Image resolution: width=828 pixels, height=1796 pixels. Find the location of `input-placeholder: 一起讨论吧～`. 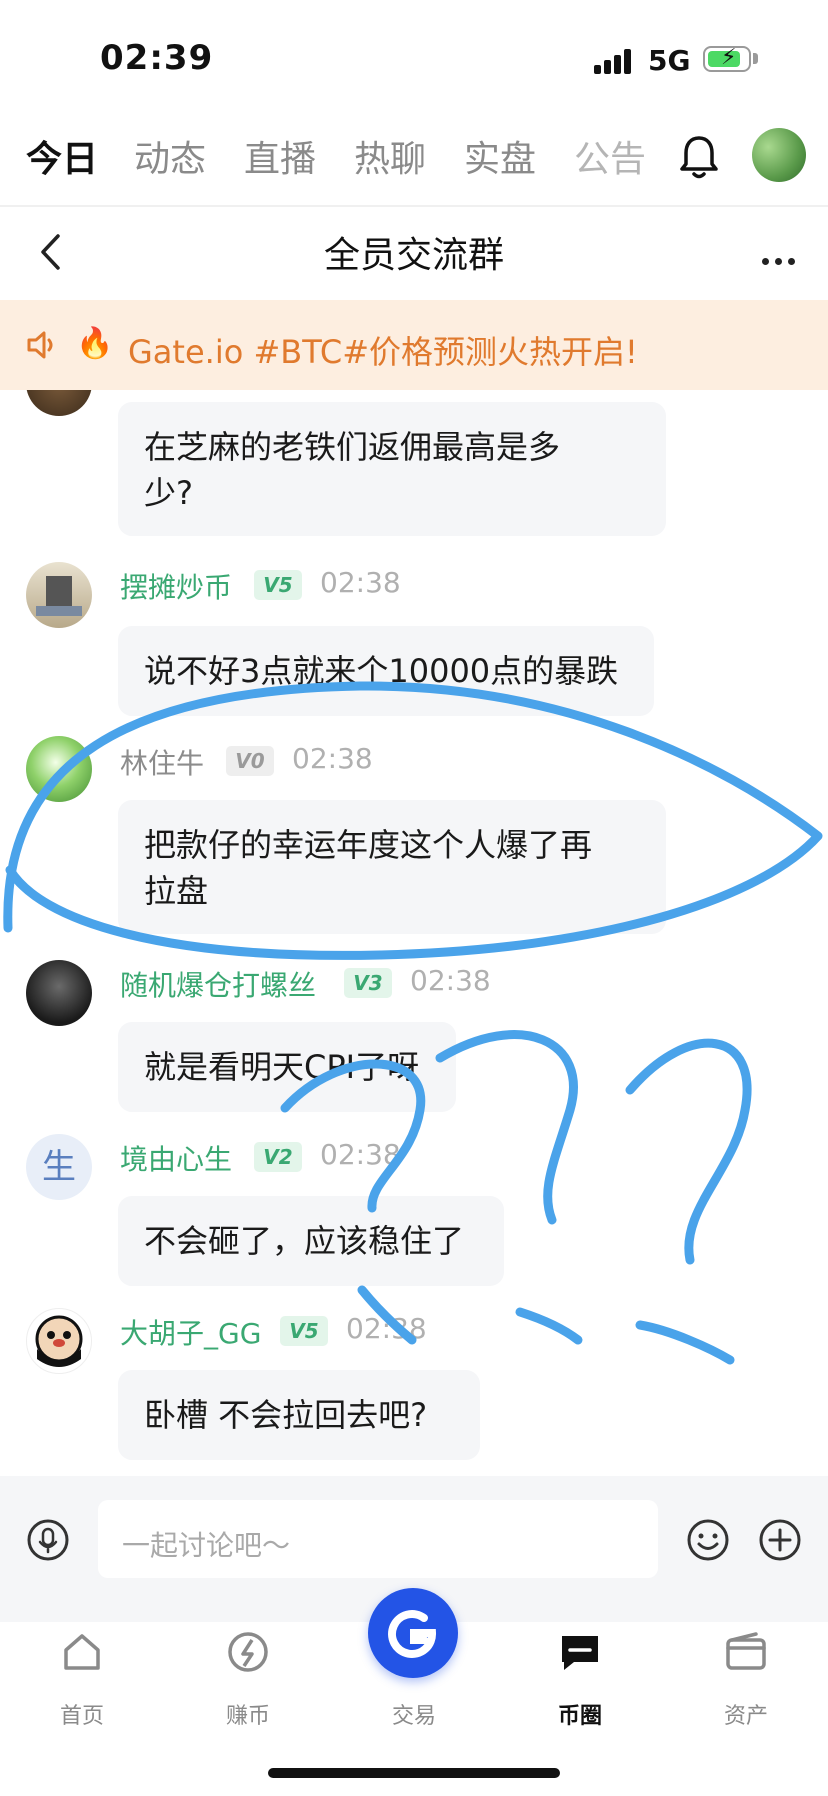

input-placeholder: 一起讨论吧～ is located at coordinates (206, 1545).